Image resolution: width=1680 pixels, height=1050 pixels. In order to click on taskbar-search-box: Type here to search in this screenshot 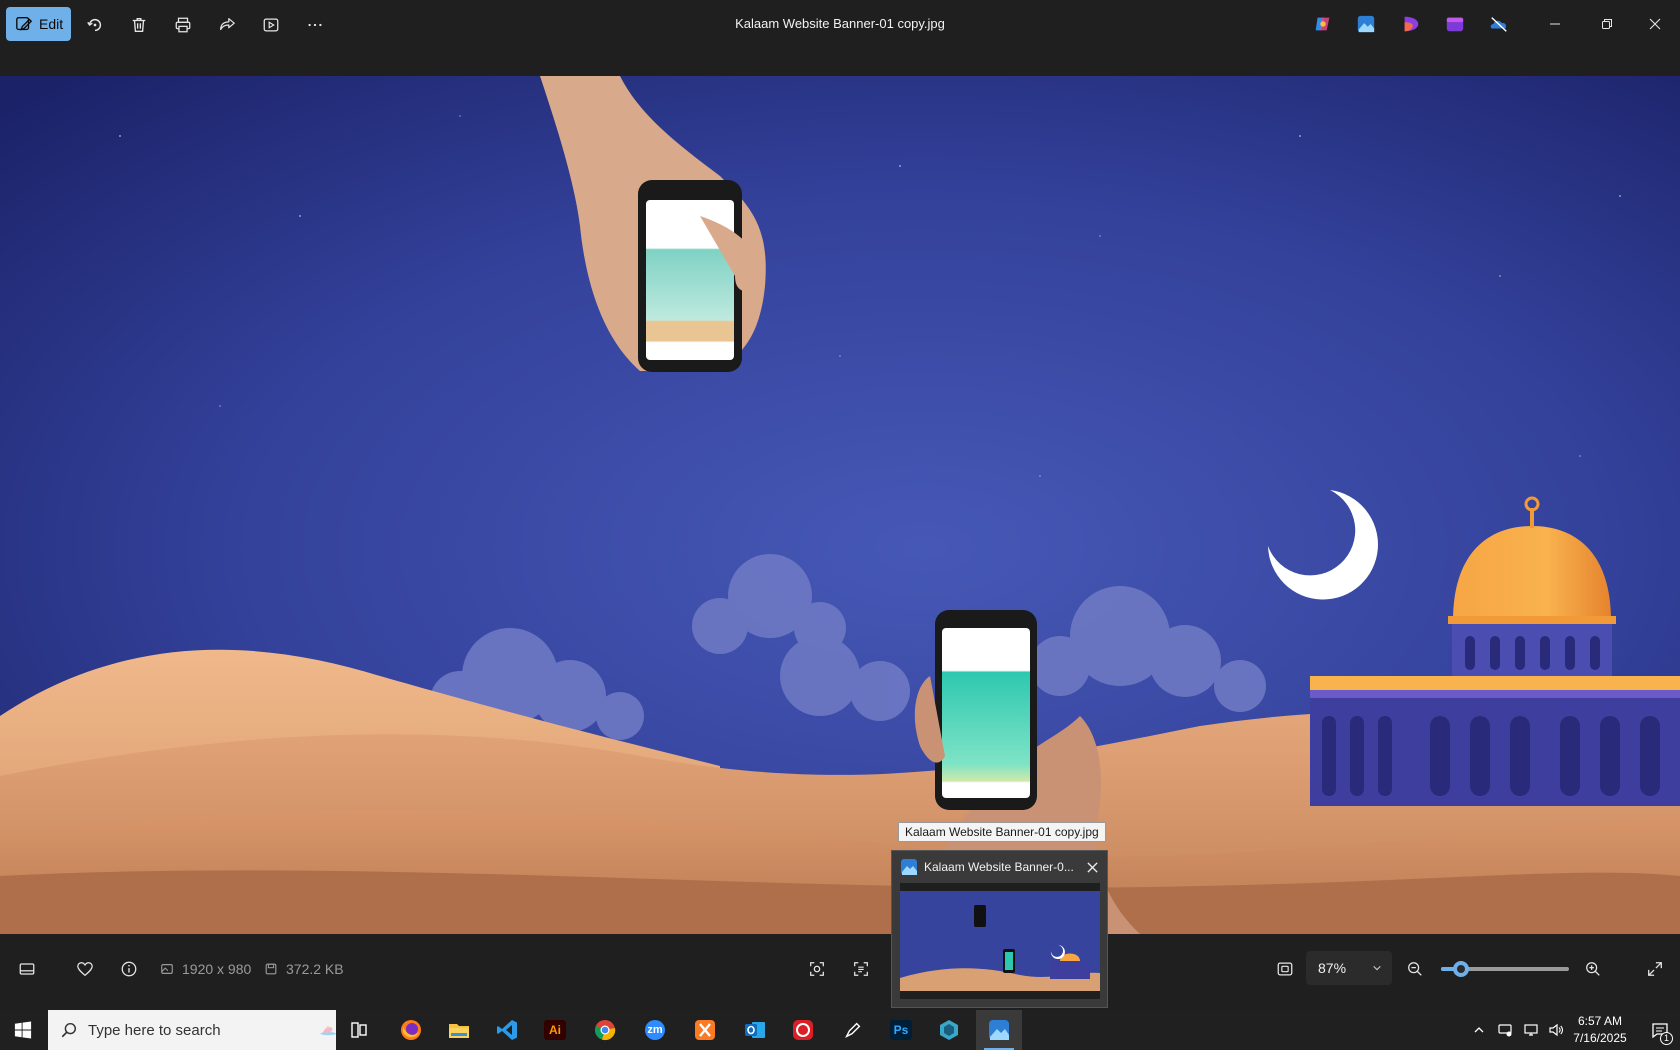, I will do `click(192, 1030)`.